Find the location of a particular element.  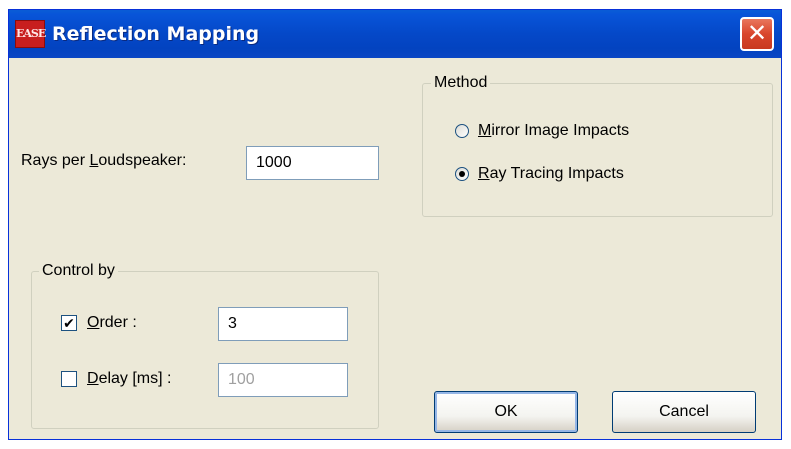

rays-per-loudspeaker-label: Rays per Loudspeaker: is located at coordinates (103, 161).